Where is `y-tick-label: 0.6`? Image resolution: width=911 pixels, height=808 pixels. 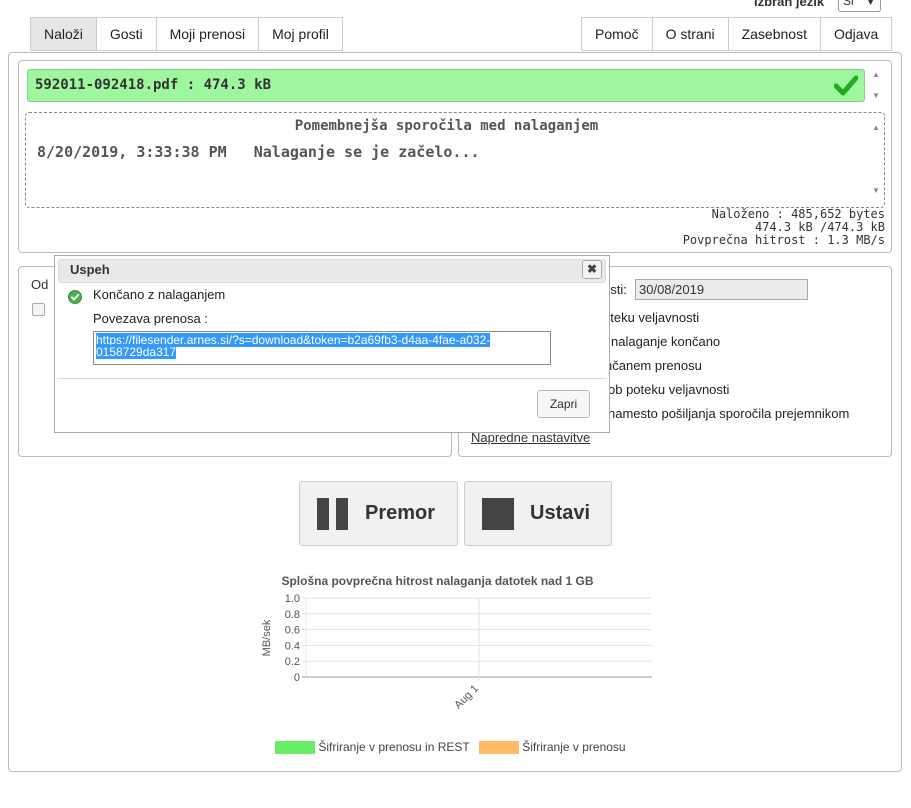
y-tick-label: 0.6 is located at coordinates (292, 631).